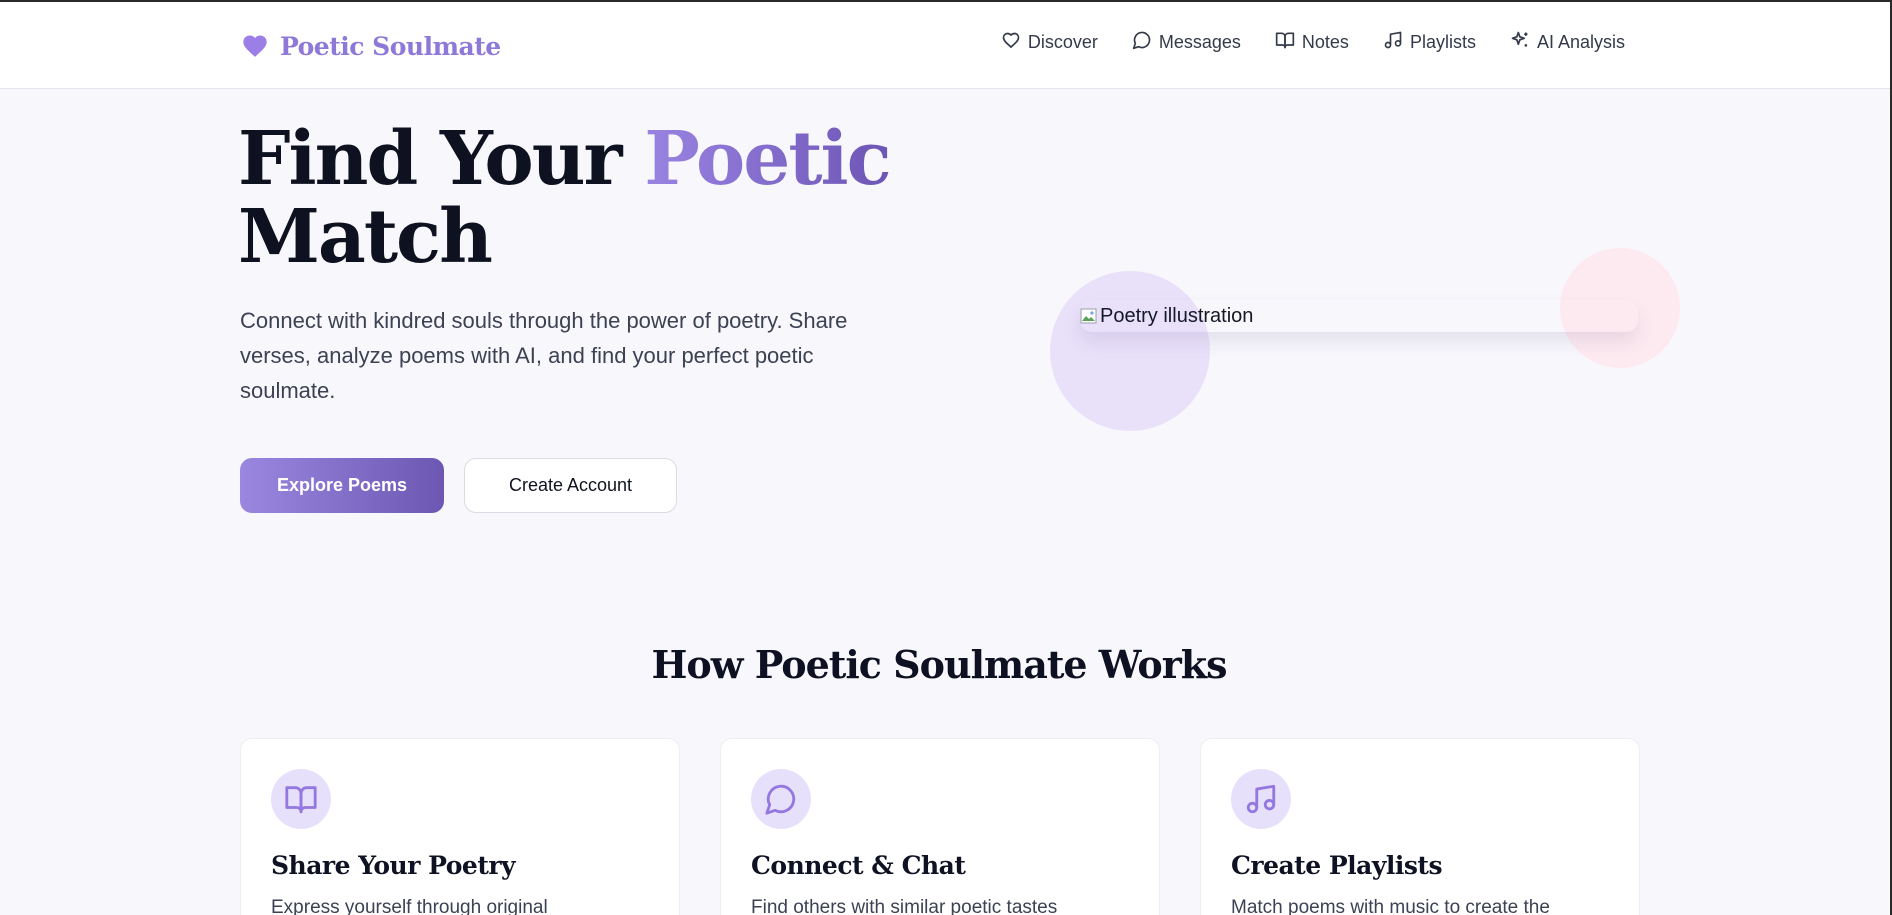 The height and width of the screenshot is (915, 1892). Describe the element at coordinates (1520, 42) in the screenshot. I see `sparkles-icon` at that location.